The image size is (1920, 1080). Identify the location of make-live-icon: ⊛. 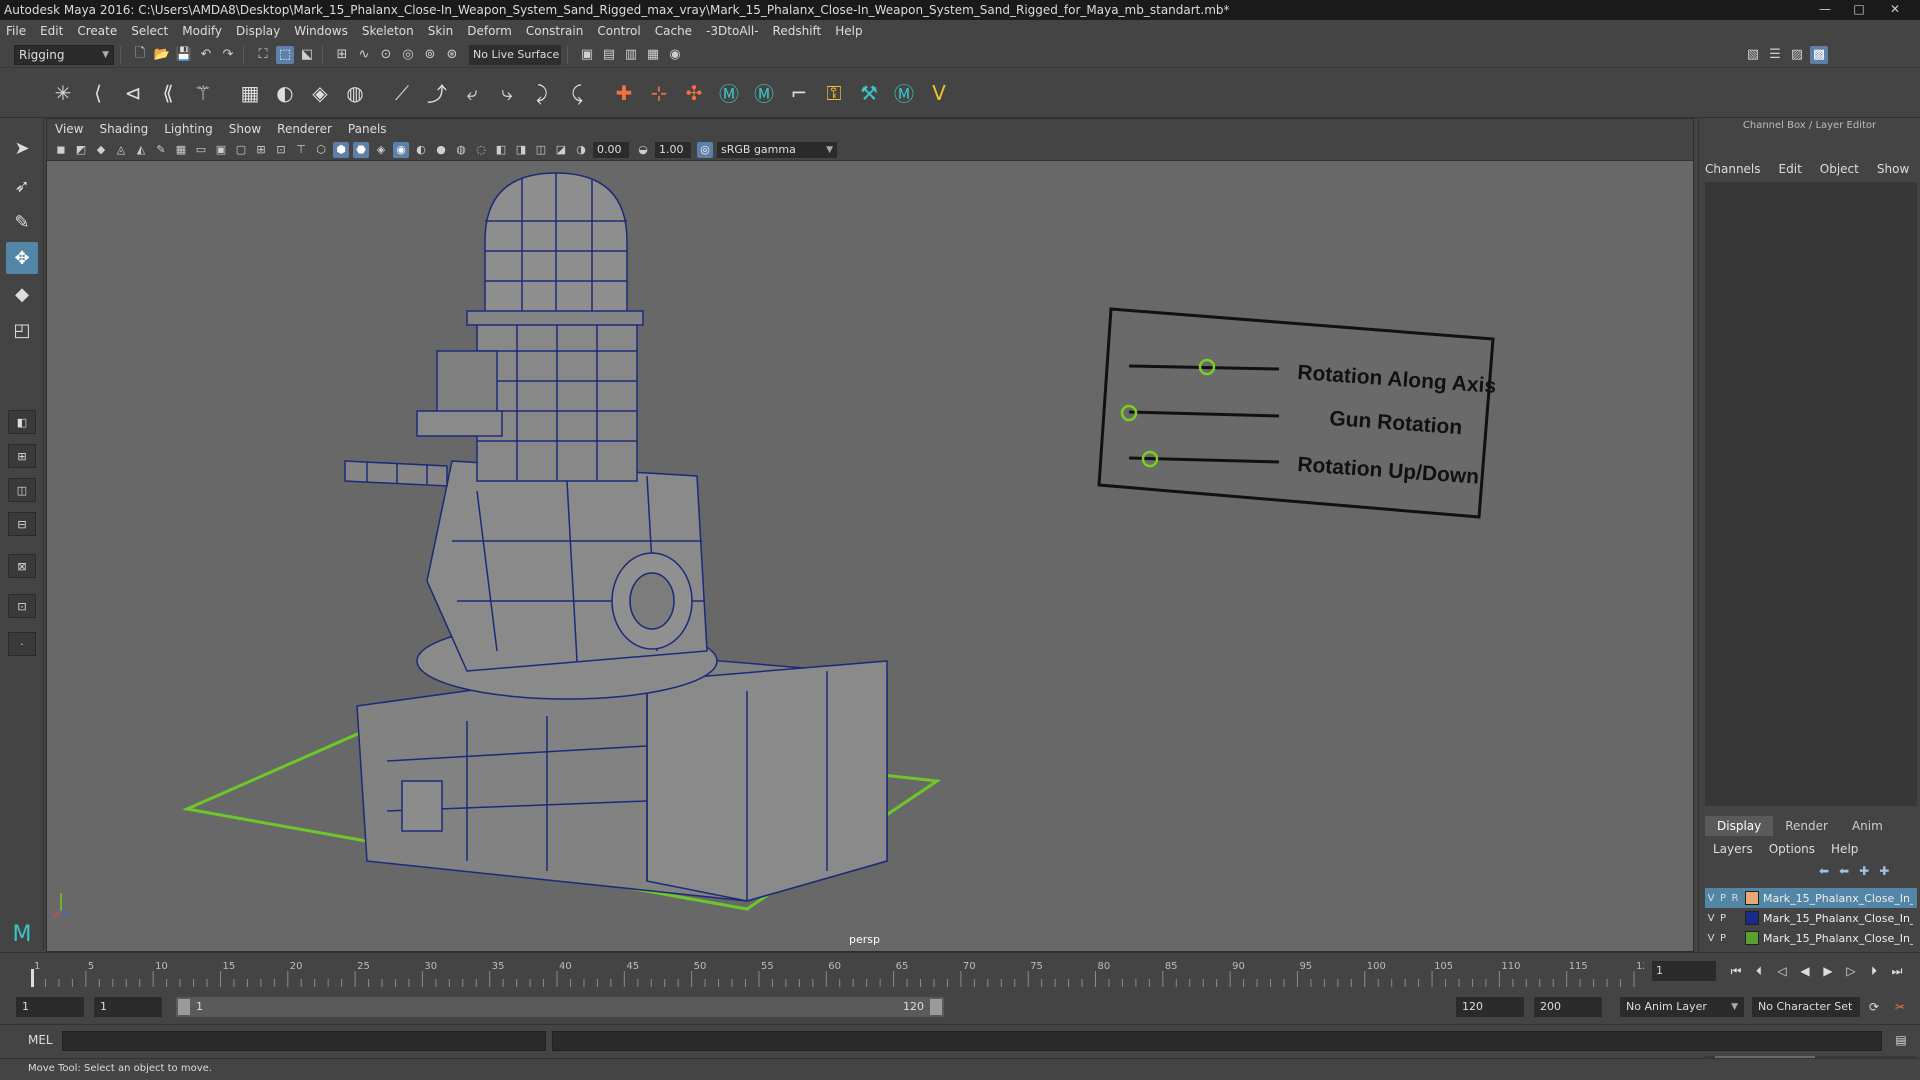
(452, 55).